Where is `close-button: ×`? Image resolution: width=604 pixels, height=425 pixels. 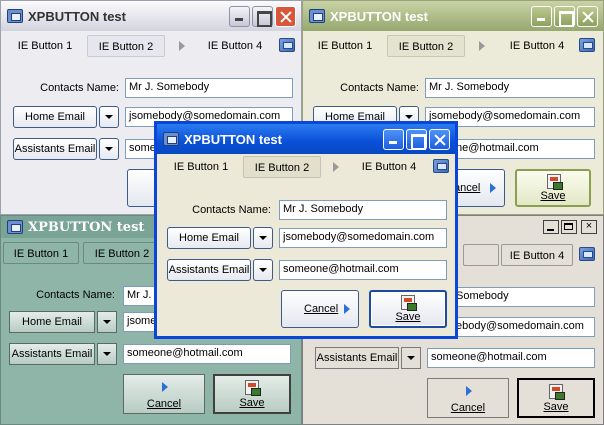 close-button: × is located at coordinates (589, 227).